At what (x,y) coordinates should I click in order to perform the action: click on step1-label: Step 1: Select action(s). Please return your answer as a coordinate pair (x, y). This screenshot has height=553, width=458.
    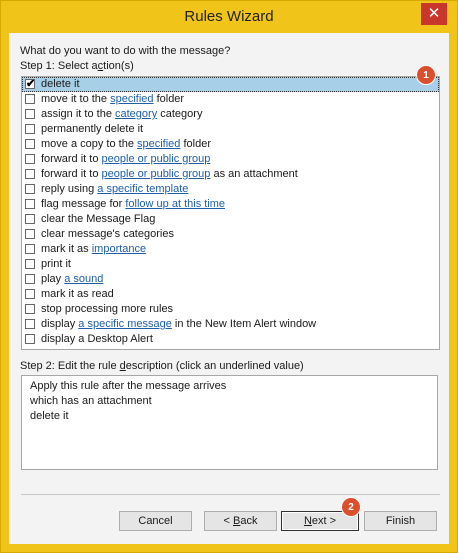
    Looking at the image, I should click on (77, 66).